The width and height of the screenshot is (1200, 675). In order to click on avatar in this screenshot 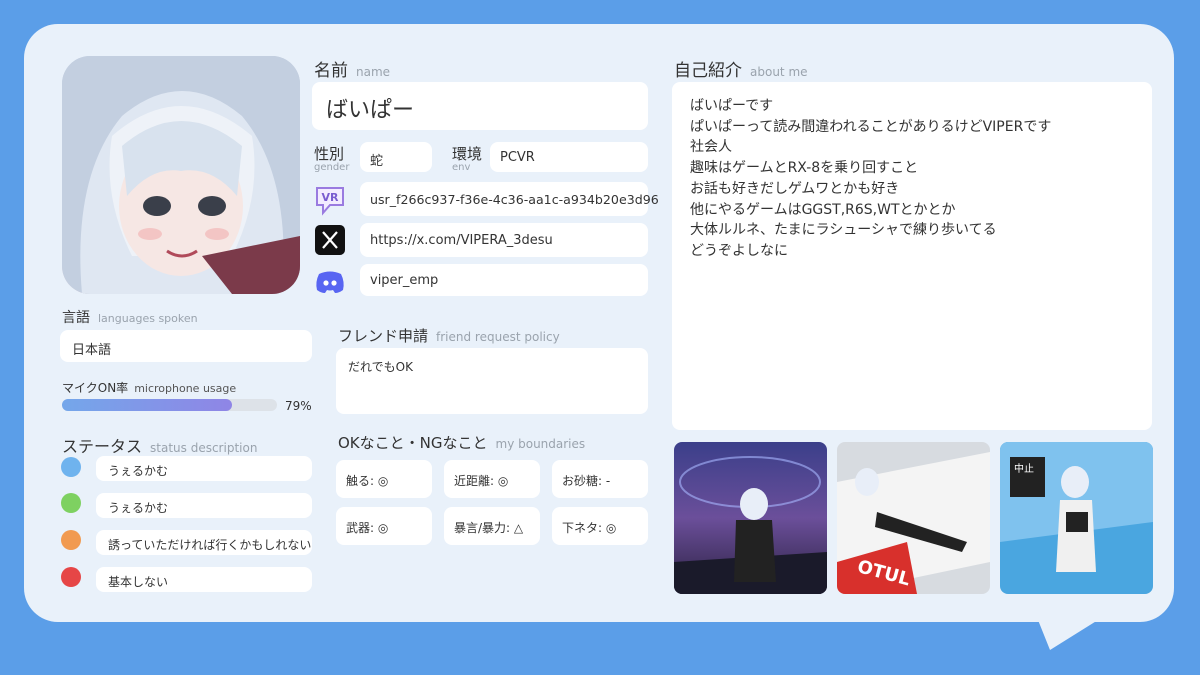, I will do `click(181, 175)`.